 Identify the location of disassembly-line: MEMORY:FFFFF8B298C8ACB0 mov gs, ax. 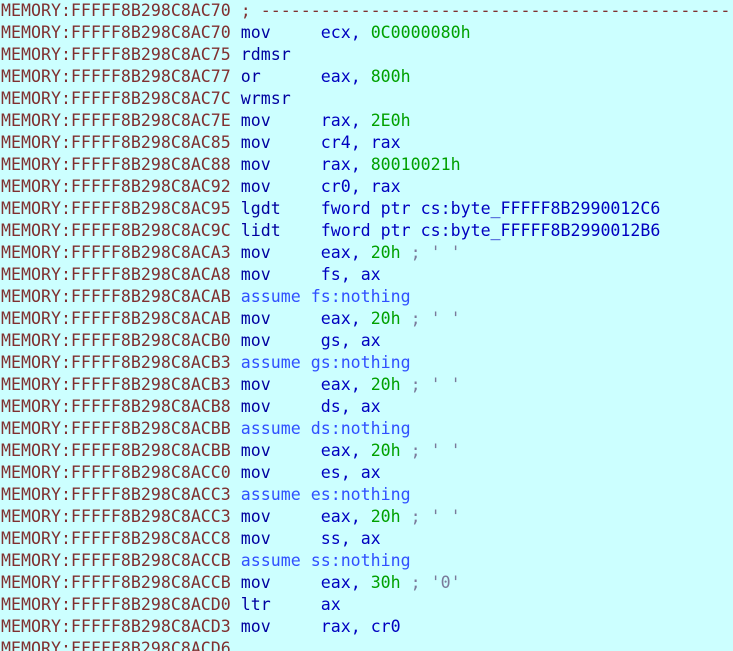
(366, 341).